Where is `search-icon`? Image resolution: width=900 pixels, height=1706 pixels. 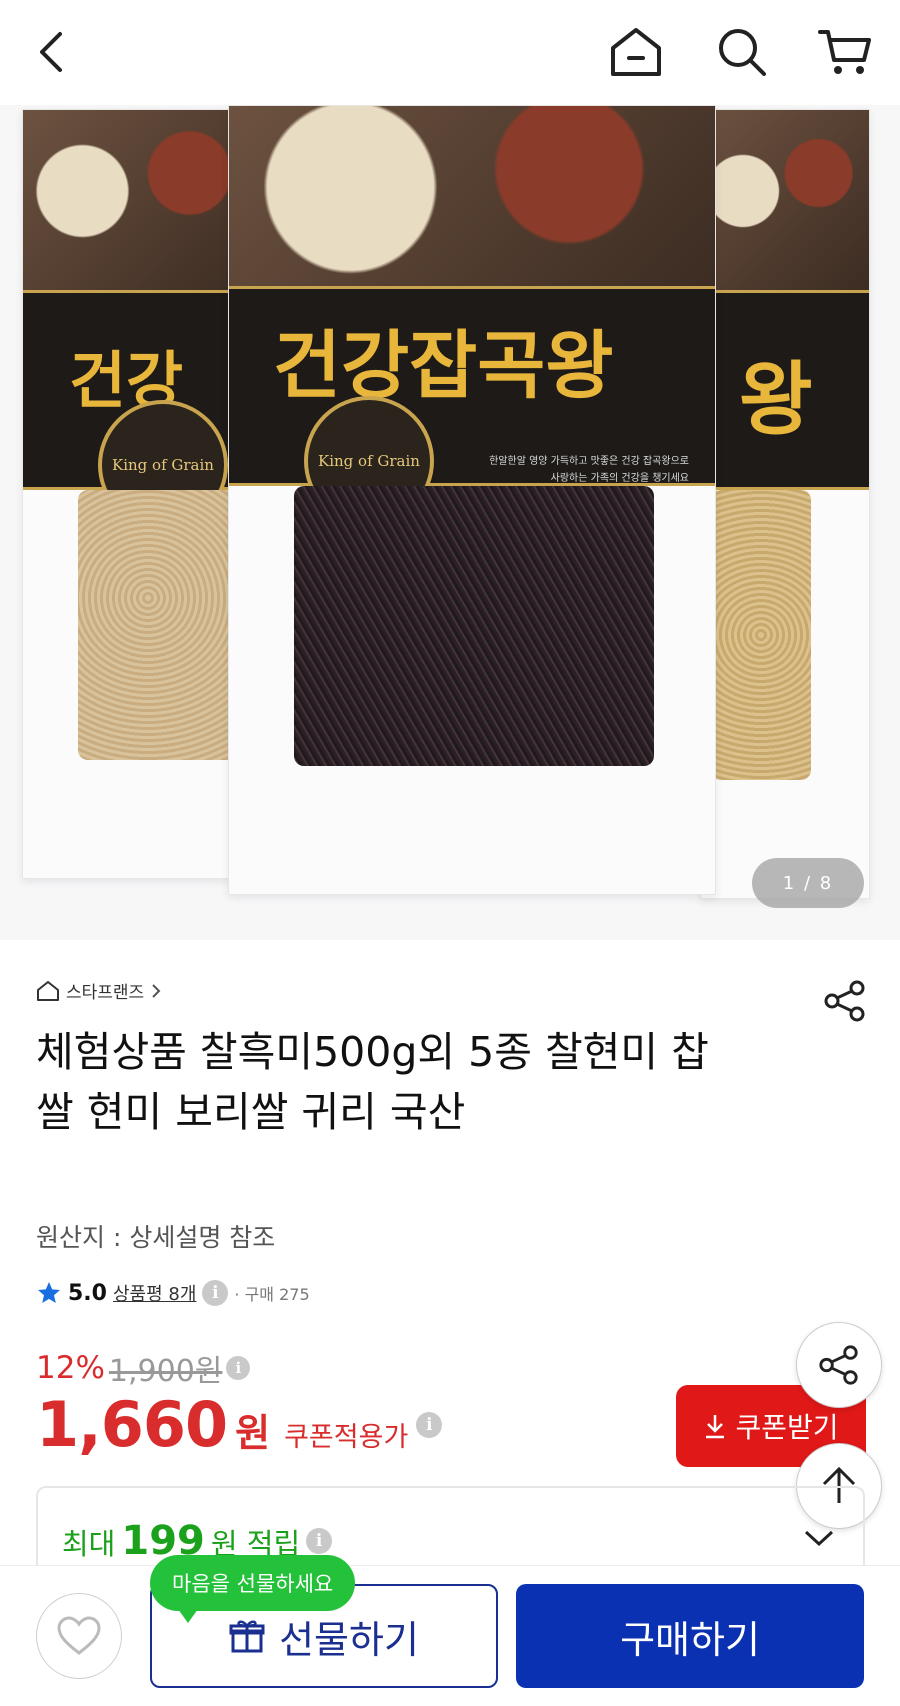 search-icon is located at coordinates (742, 52).